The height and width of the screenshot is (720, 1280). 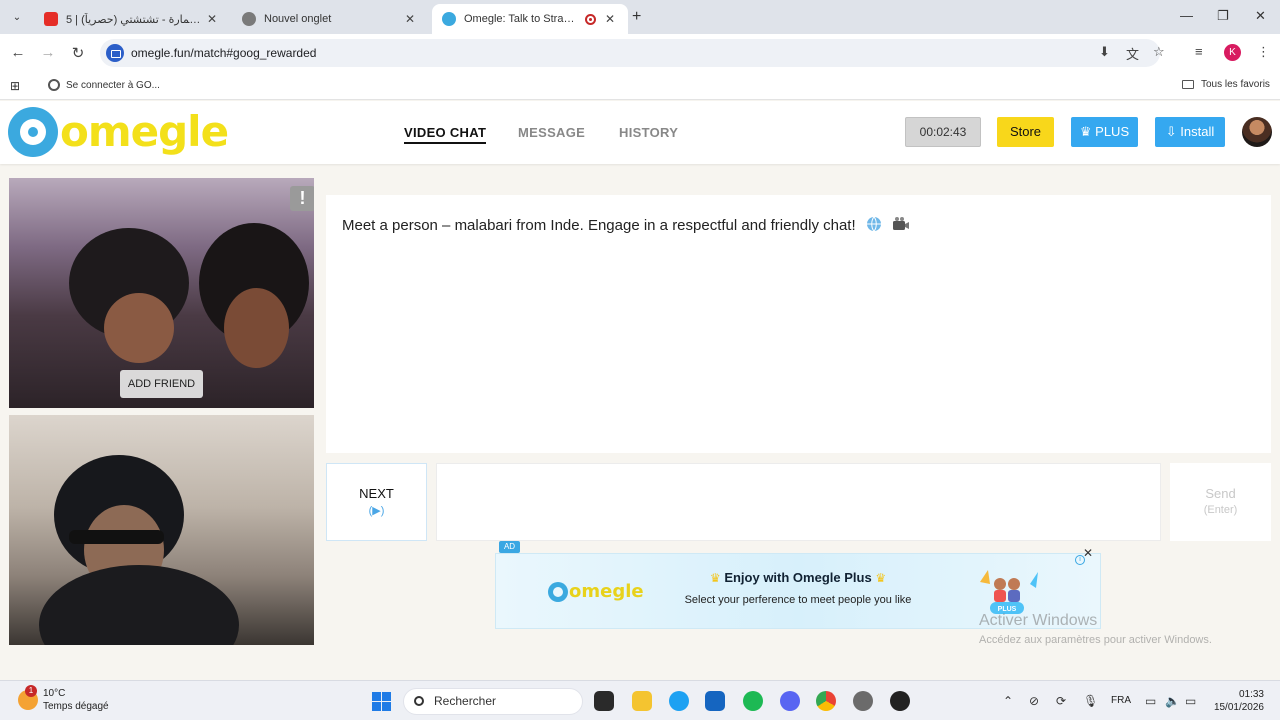 I want to click on battery-icon: ▭, so click(x=1190, y=701).